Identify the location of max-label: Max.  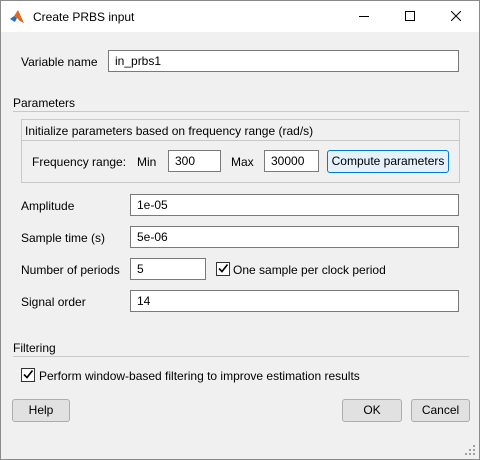
(242, 162).